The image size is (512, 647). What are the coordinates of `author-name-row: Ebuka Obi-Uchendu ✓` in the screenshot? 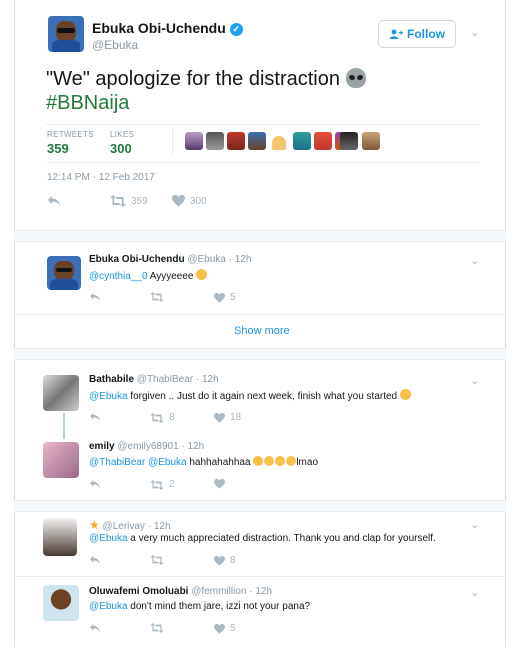 It's located at (167, 28).